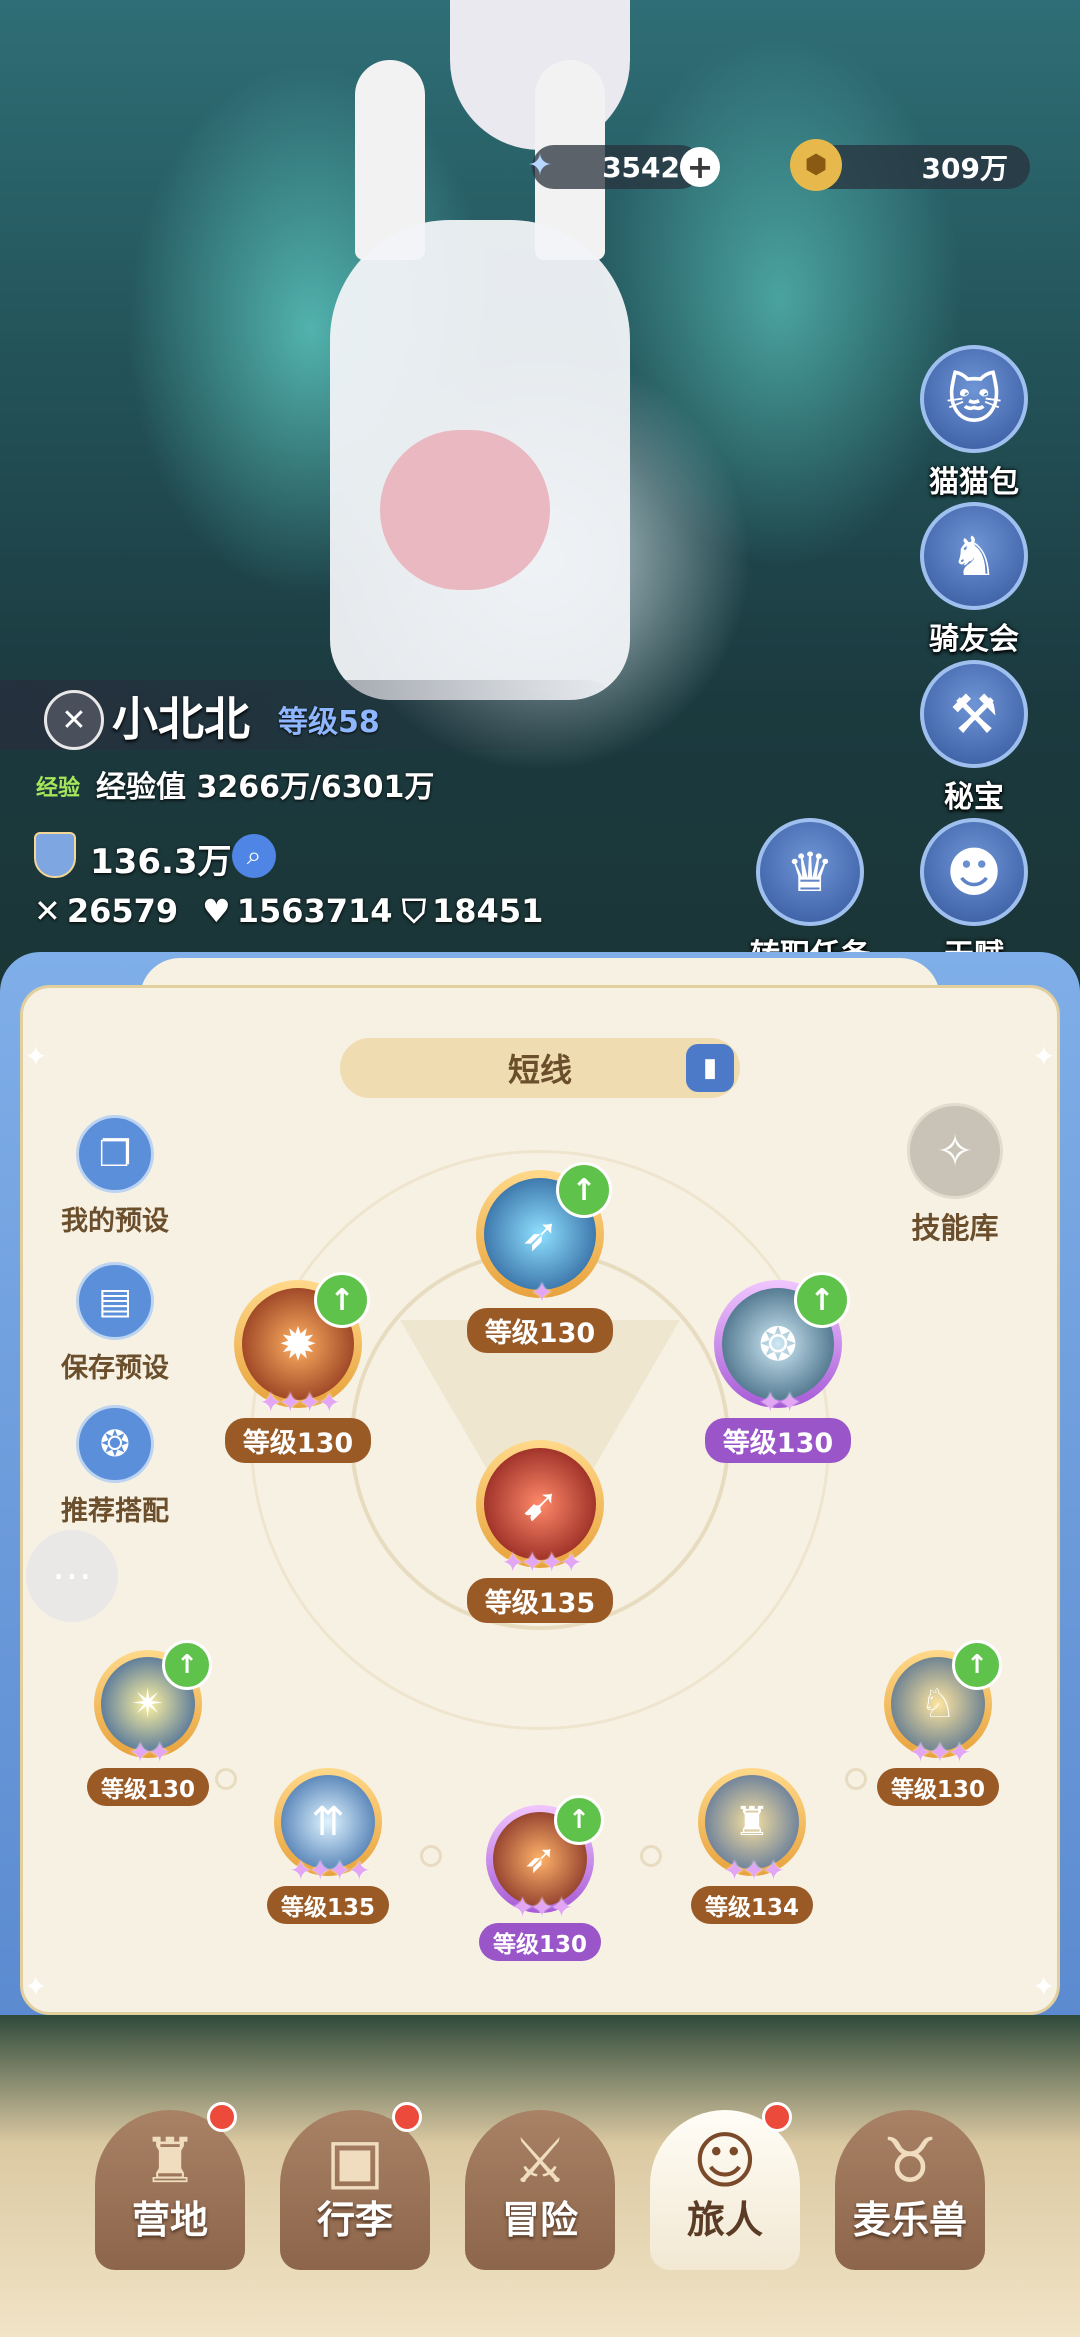 Image resolution: width=1080 pixels, height=2337 pixels. What do you see at coordinates (955, 1228) in the screenshot?
I see `skill-library-label: 技能库` at bounding box center [955, 1228].